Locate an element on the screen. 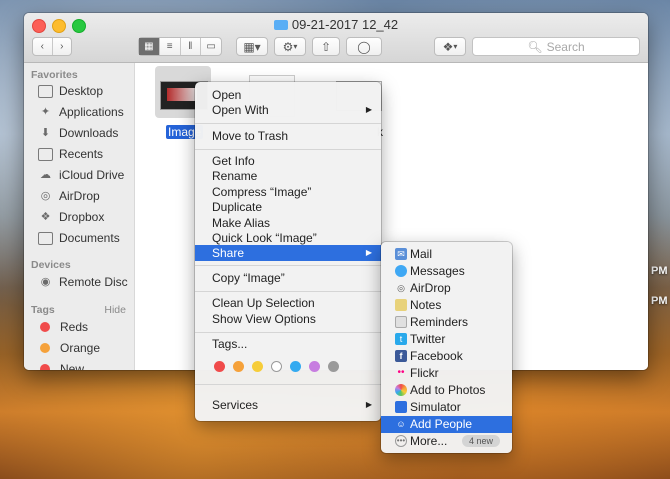  sidebar-item-downloads: ⬇ Downloads is located at coordinates (78, 133).